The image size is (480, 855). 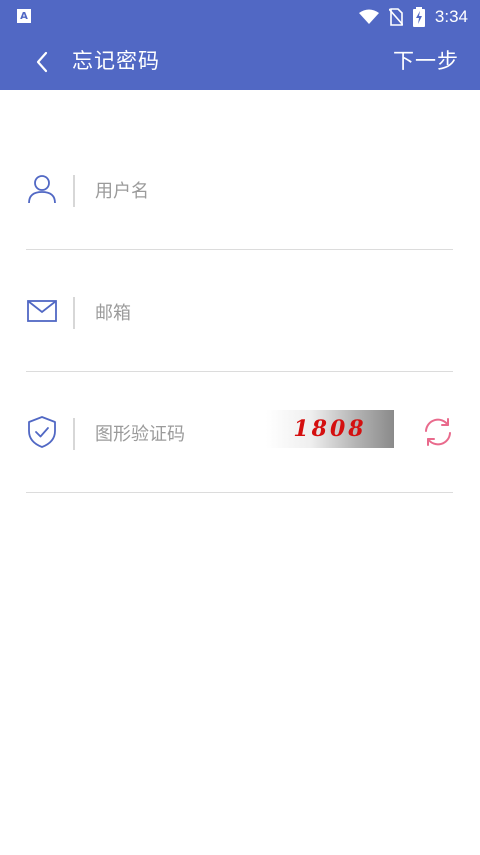 What do you see at coordinates (368, 16) in the screenshot?
I see `wifi-icon` at bounding box center [368, 16].